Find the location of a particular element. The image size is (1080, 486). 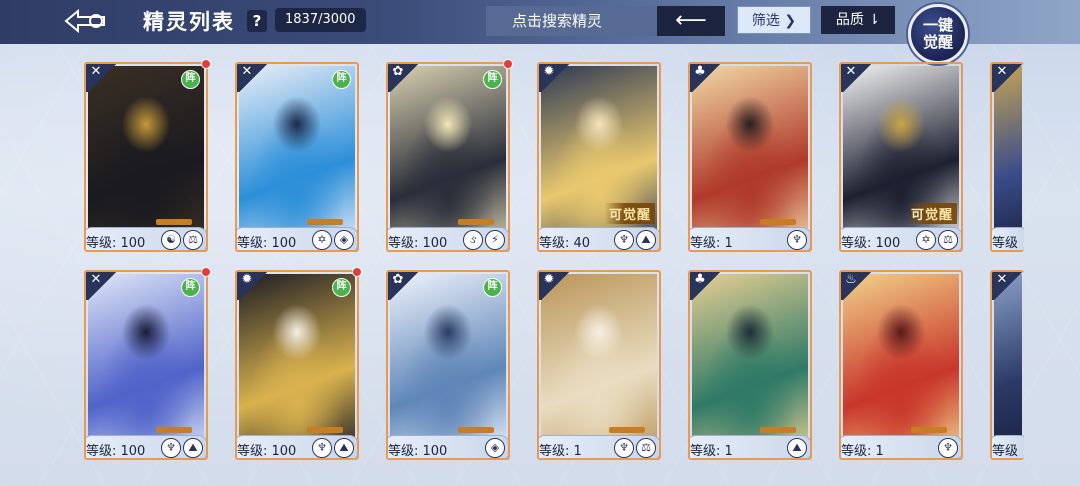

card-frame: ♣ 等级: 1 ⛰ is located at coordinates (750, 365).